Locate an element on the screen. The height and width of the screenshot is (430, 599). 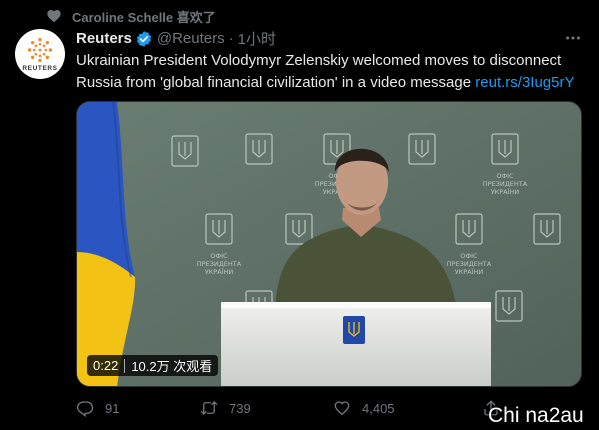
avatar: REUTERS is located at coordinates (40, 54).